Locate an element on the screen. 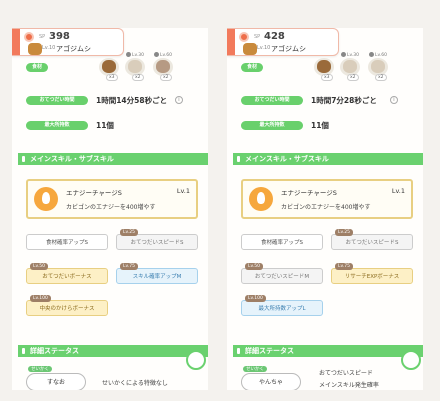  nature-box: すなお is located at coordinates (56, 381).